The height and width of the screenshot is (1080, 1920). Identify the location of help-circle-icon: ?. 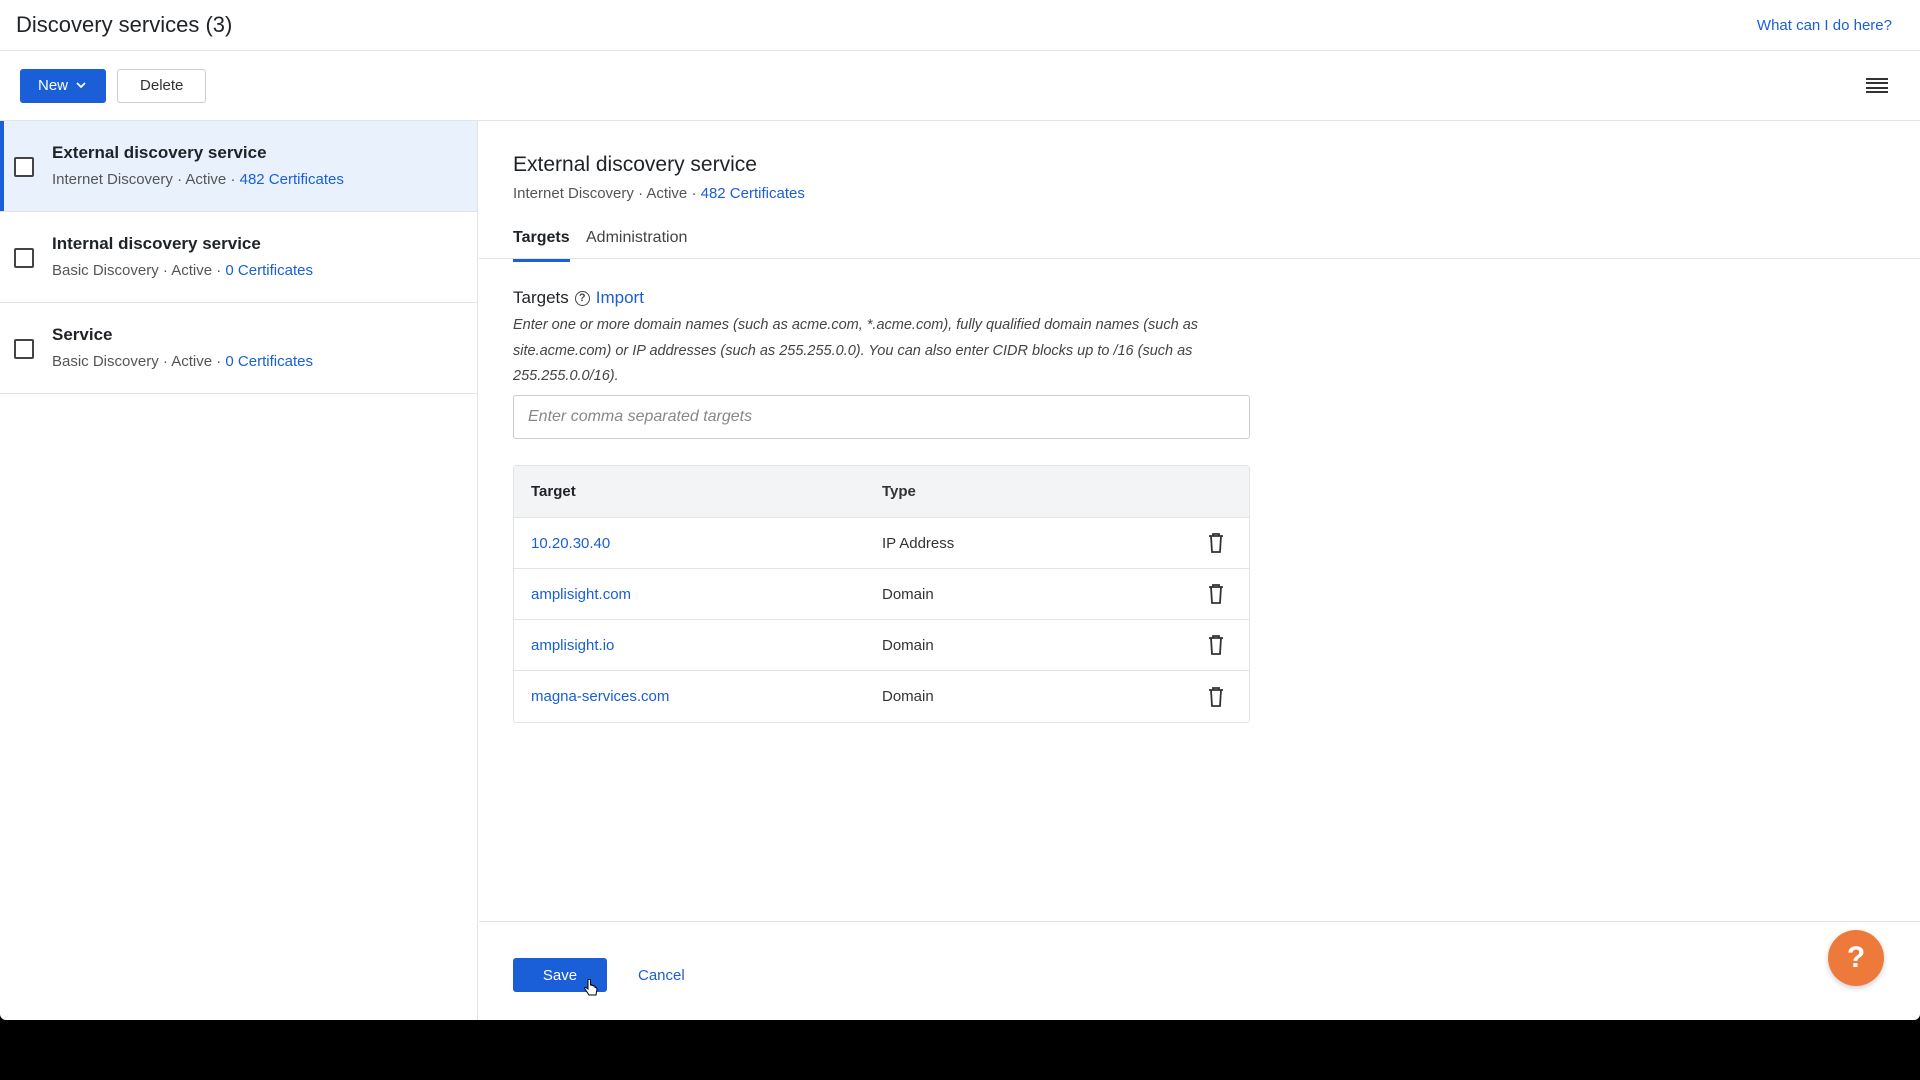
(582, 298).